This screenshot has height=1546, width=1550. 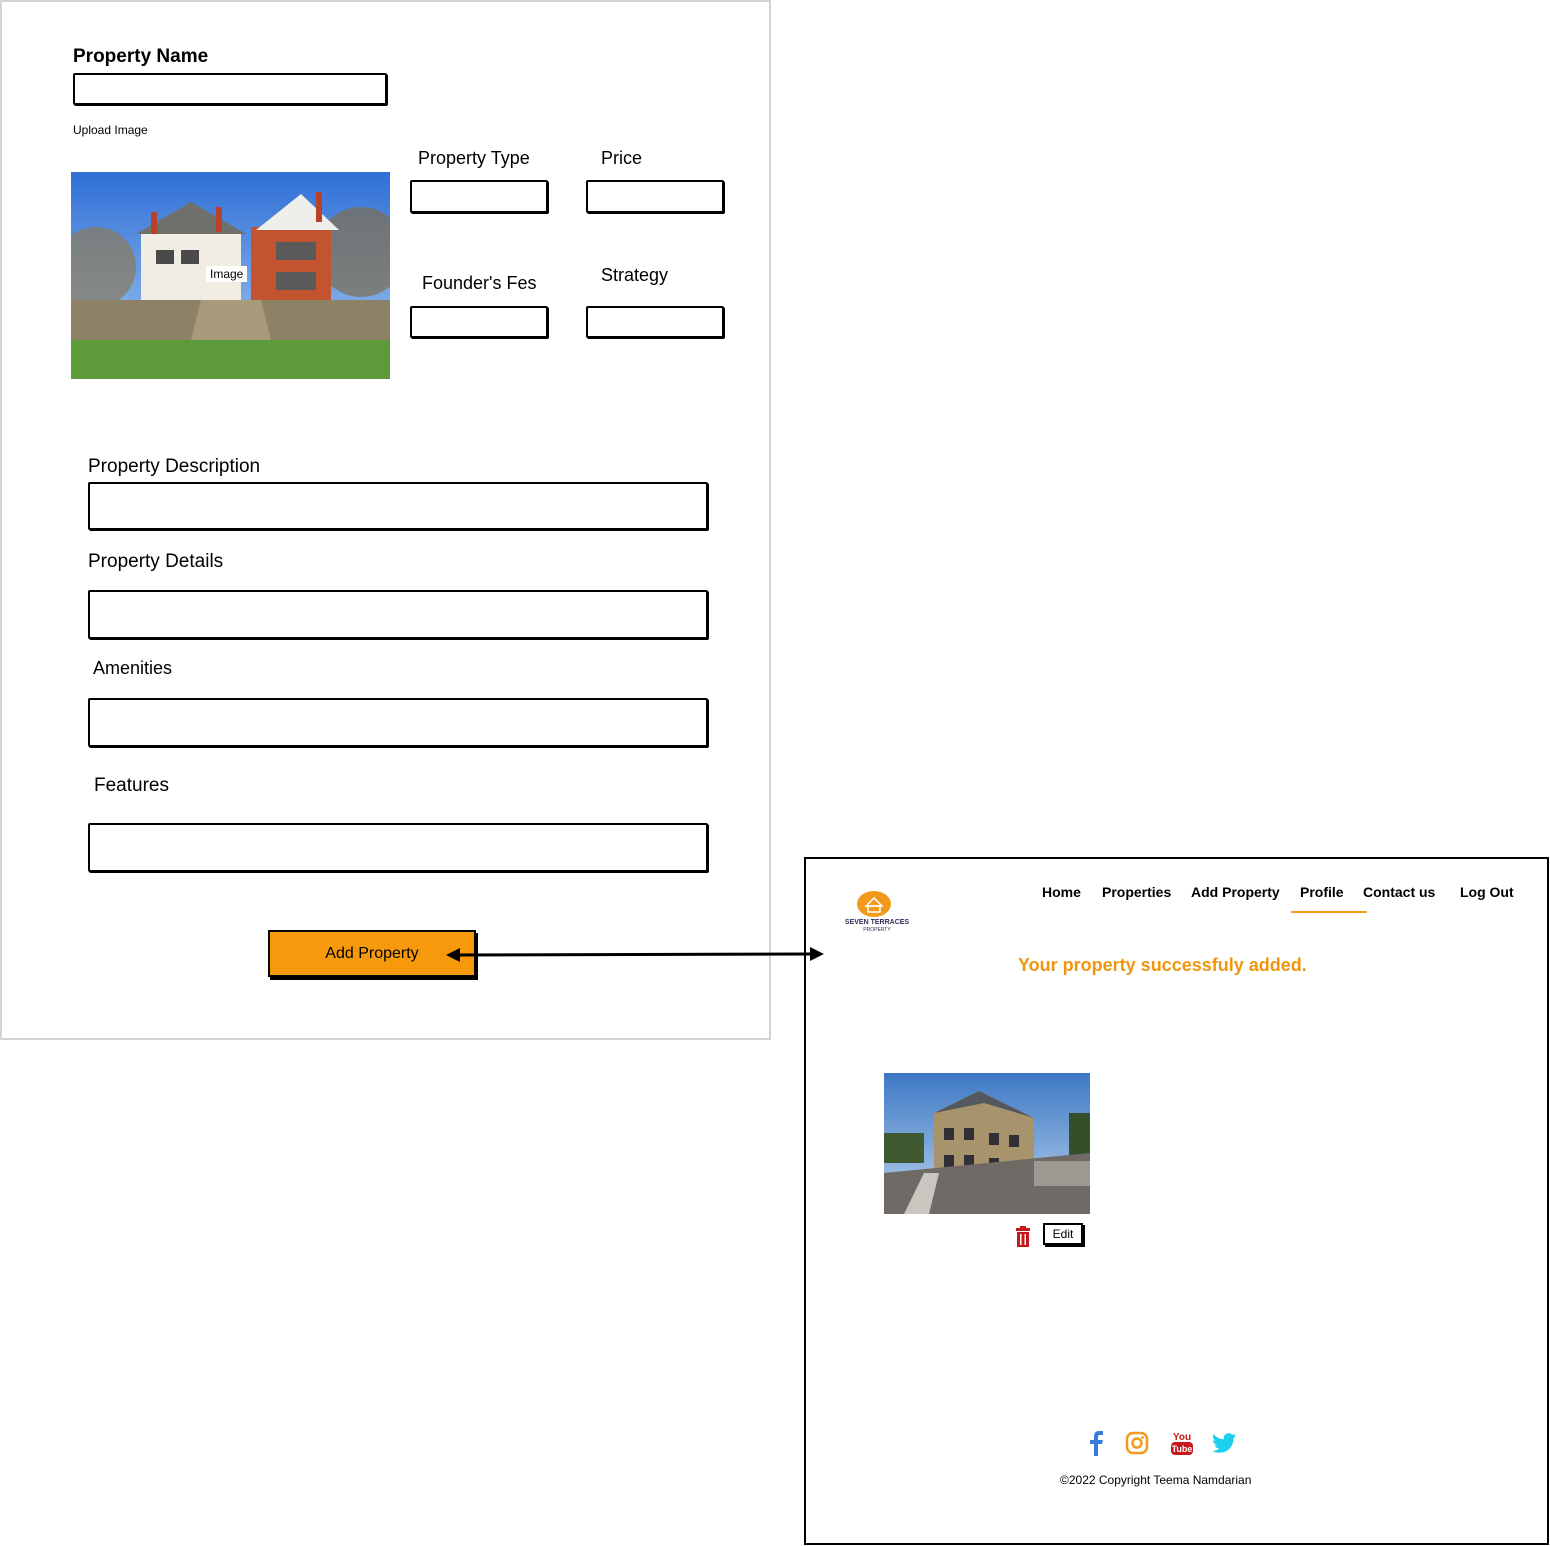 What do you see at coordinates (398, 847) in the screenshot?
I see `features-input` at bounding box center [398, 847].